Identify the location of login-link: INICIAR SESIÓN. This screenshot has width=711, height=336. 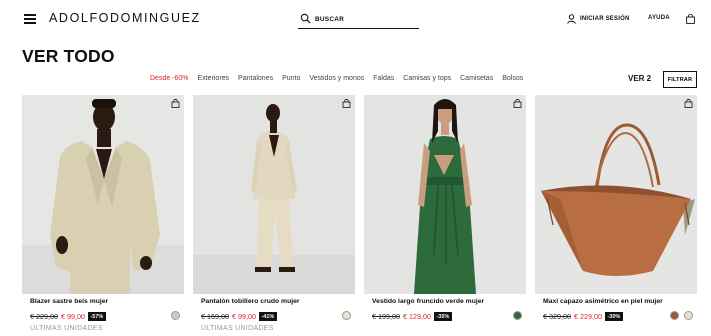
(598, 19).